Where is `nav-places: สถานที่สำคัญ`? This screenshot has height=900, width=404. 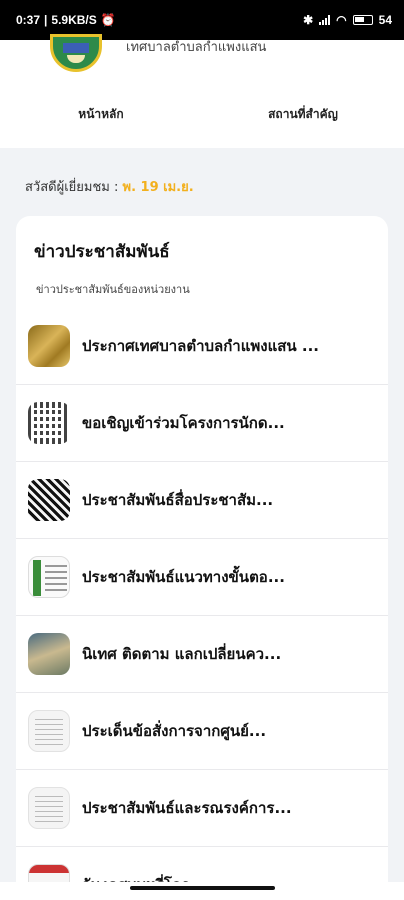
nav-places: สถานที่สำคัญ is located at coordinates (303, 114).